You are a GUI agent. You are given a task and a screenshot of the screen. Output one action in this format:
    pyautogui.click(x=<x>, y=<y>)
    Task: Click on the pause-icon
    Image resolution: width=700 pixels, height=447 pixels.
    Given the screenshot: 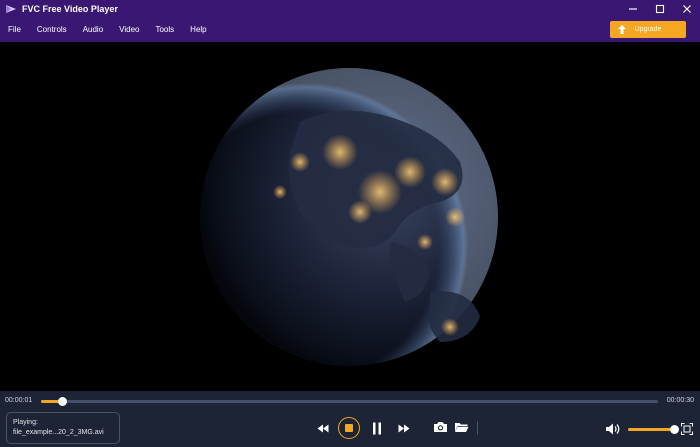 What is the action you would take?
    pyautogui.click(x=377, y=428)
    